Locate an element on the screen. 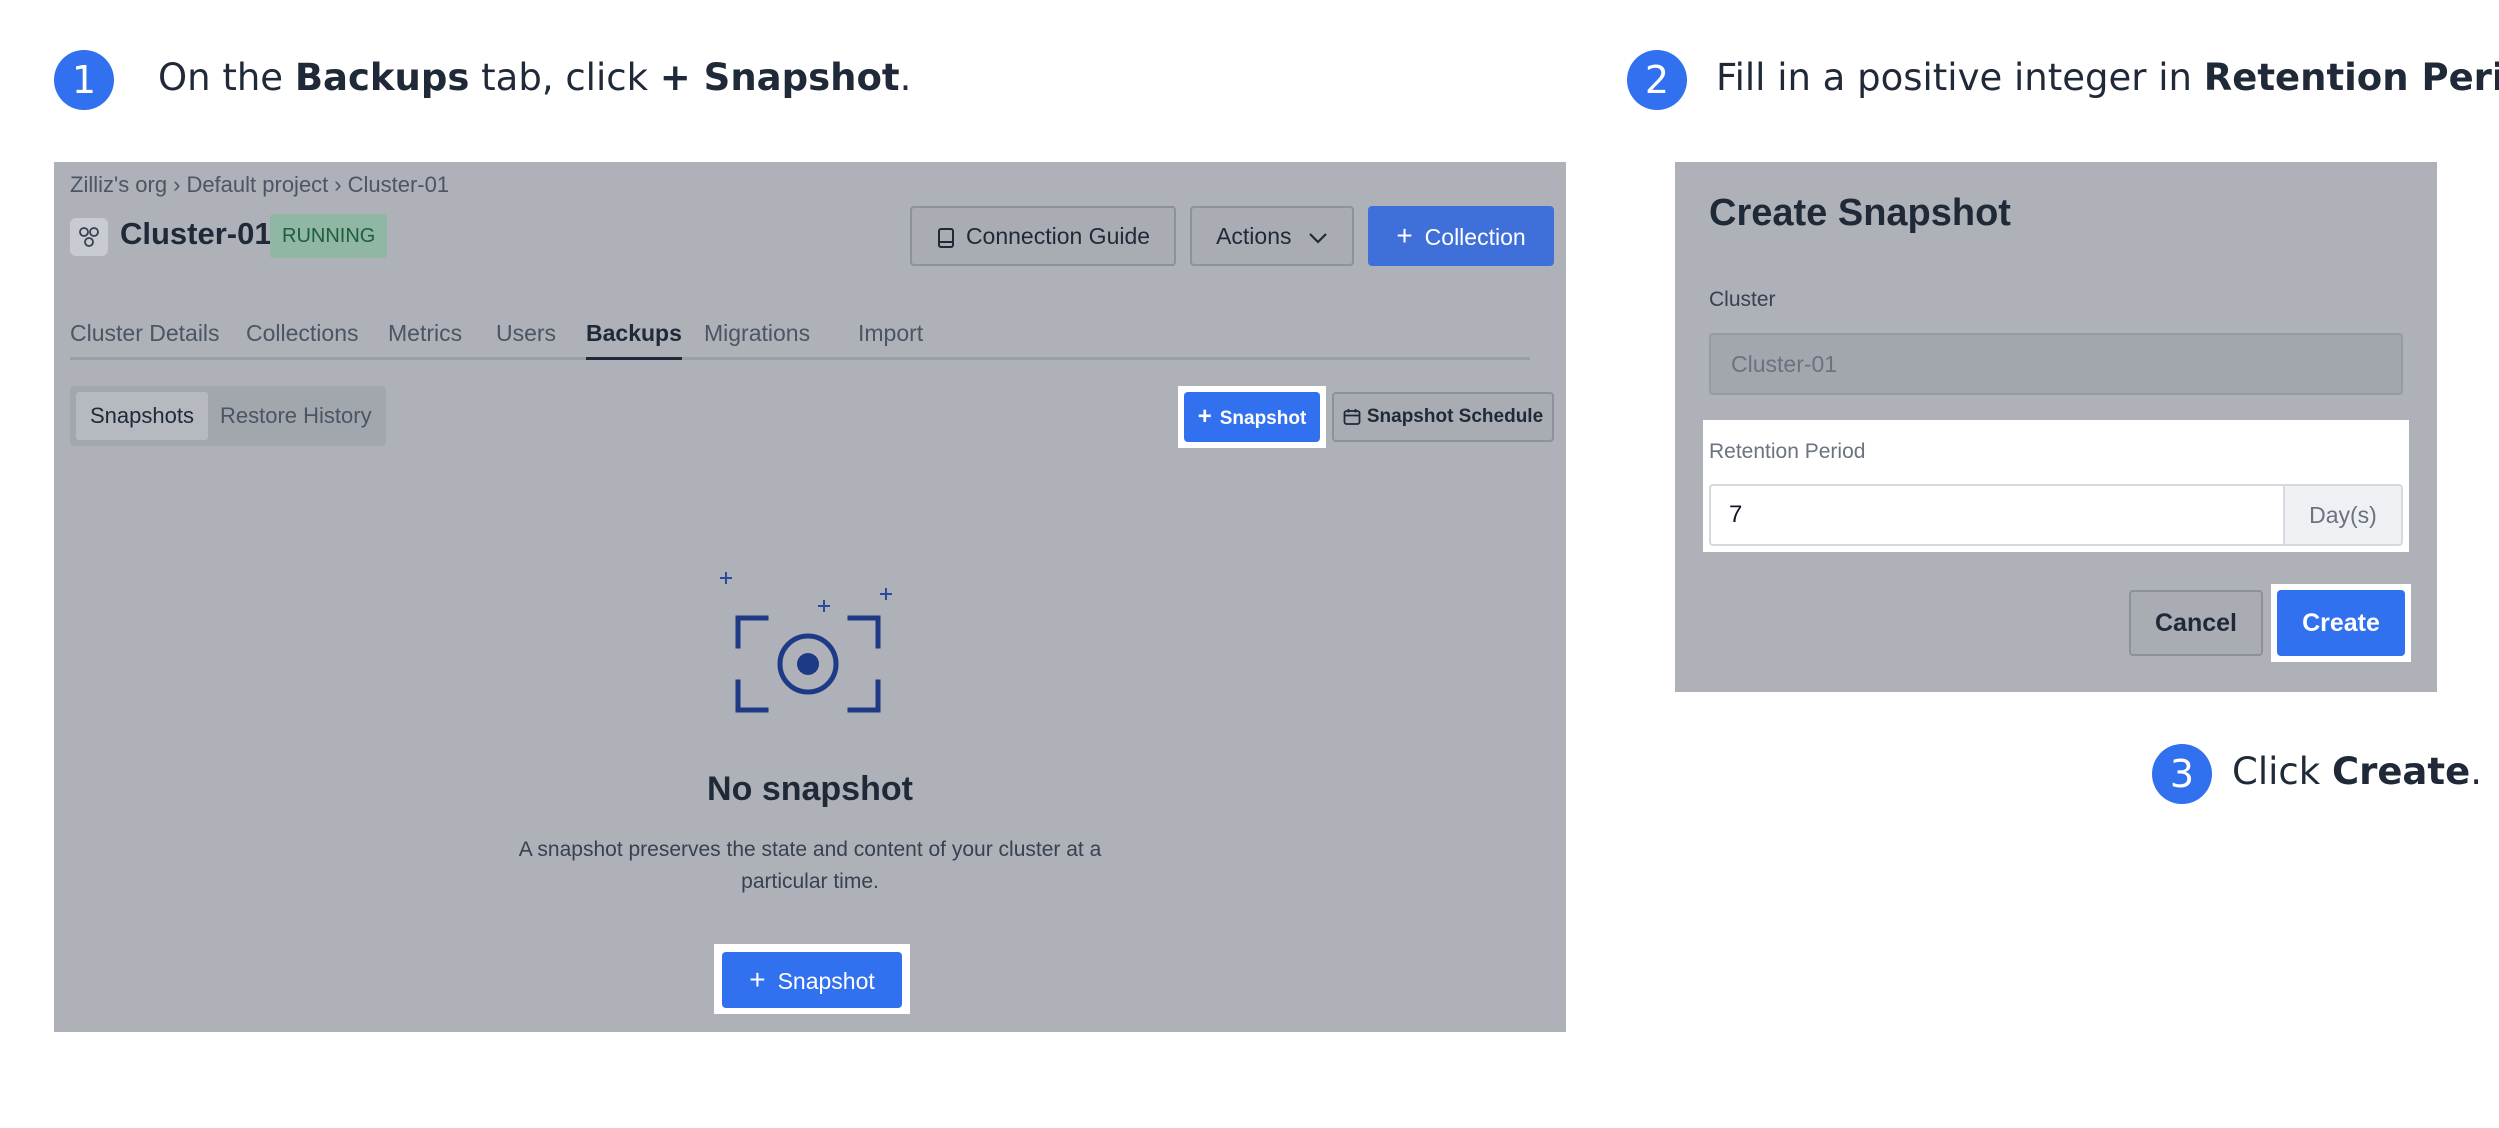 The image size is (2499, 1128). chevron-down-icon is located at coordinates (1318, 238).